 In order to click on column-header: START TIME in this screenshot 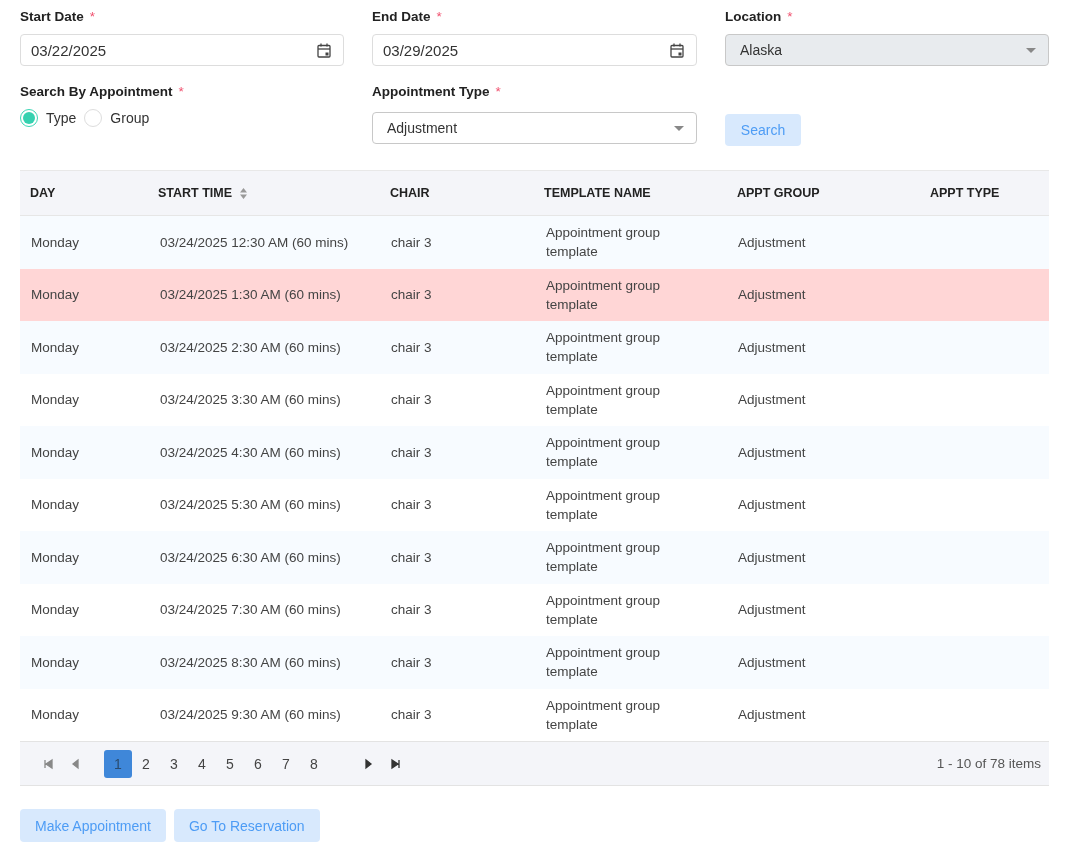, I will do `click(195, 193)`.